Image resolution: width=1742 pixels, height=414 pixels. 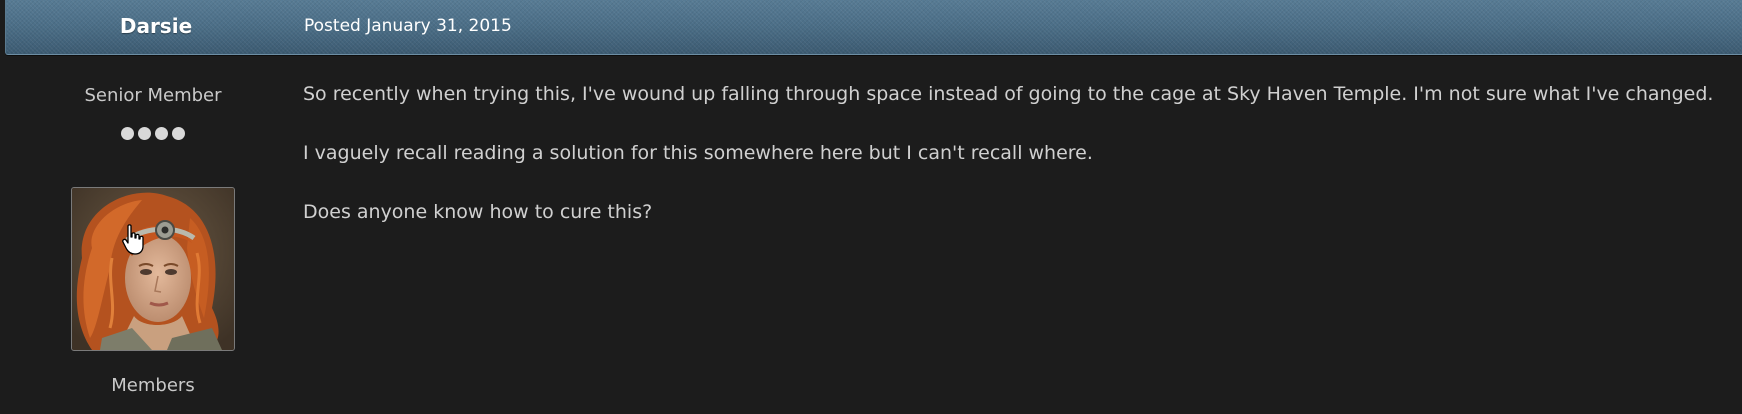 I want to click on post-paragraph: Does anyone know how to cure this?, so click(x=478, y=212).